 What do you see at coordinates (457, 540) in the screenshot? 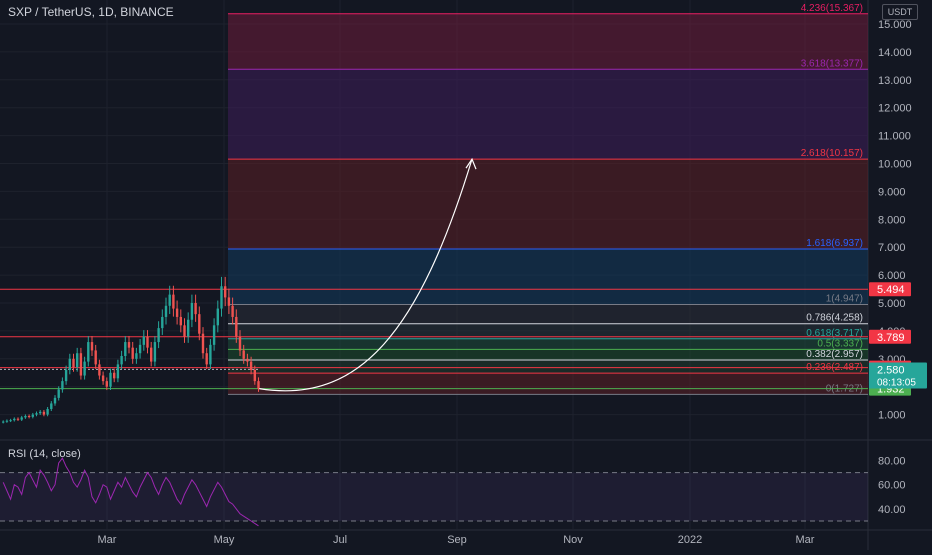
I see `x-tick-label: Sep` at bounding box center [457, 540].